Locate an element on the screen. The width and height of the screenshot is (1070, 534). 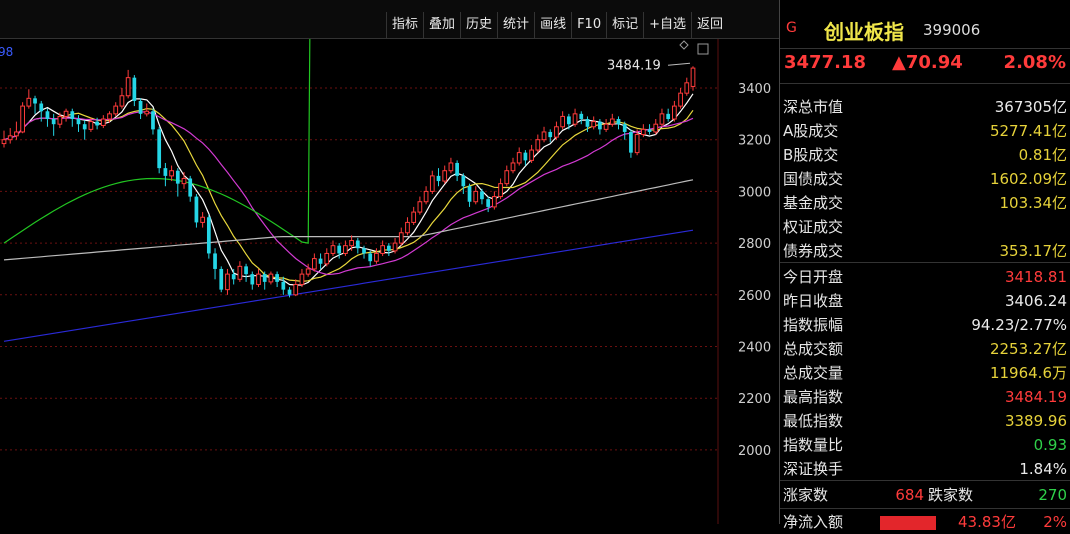
decline-label: 跌家数 is located at coordinates (951, 495).